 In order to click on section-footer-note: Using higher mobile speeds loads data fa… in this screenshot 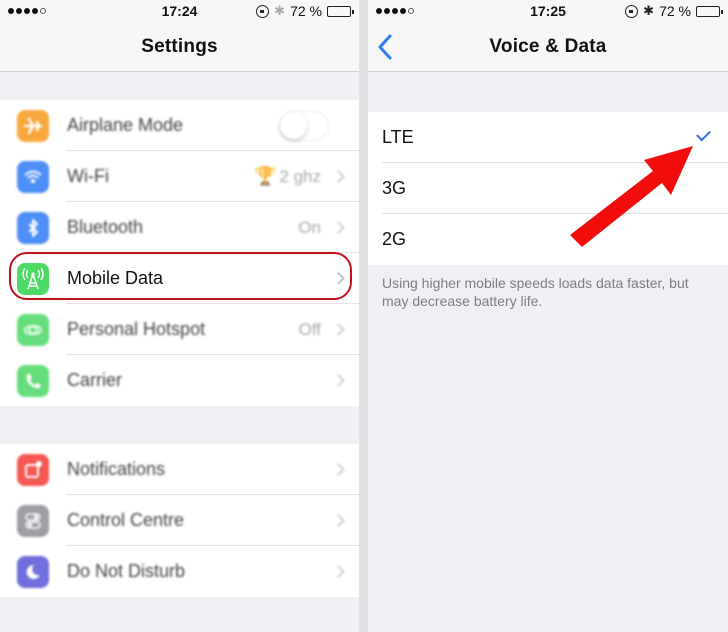, I will do `click(535, 292)`.